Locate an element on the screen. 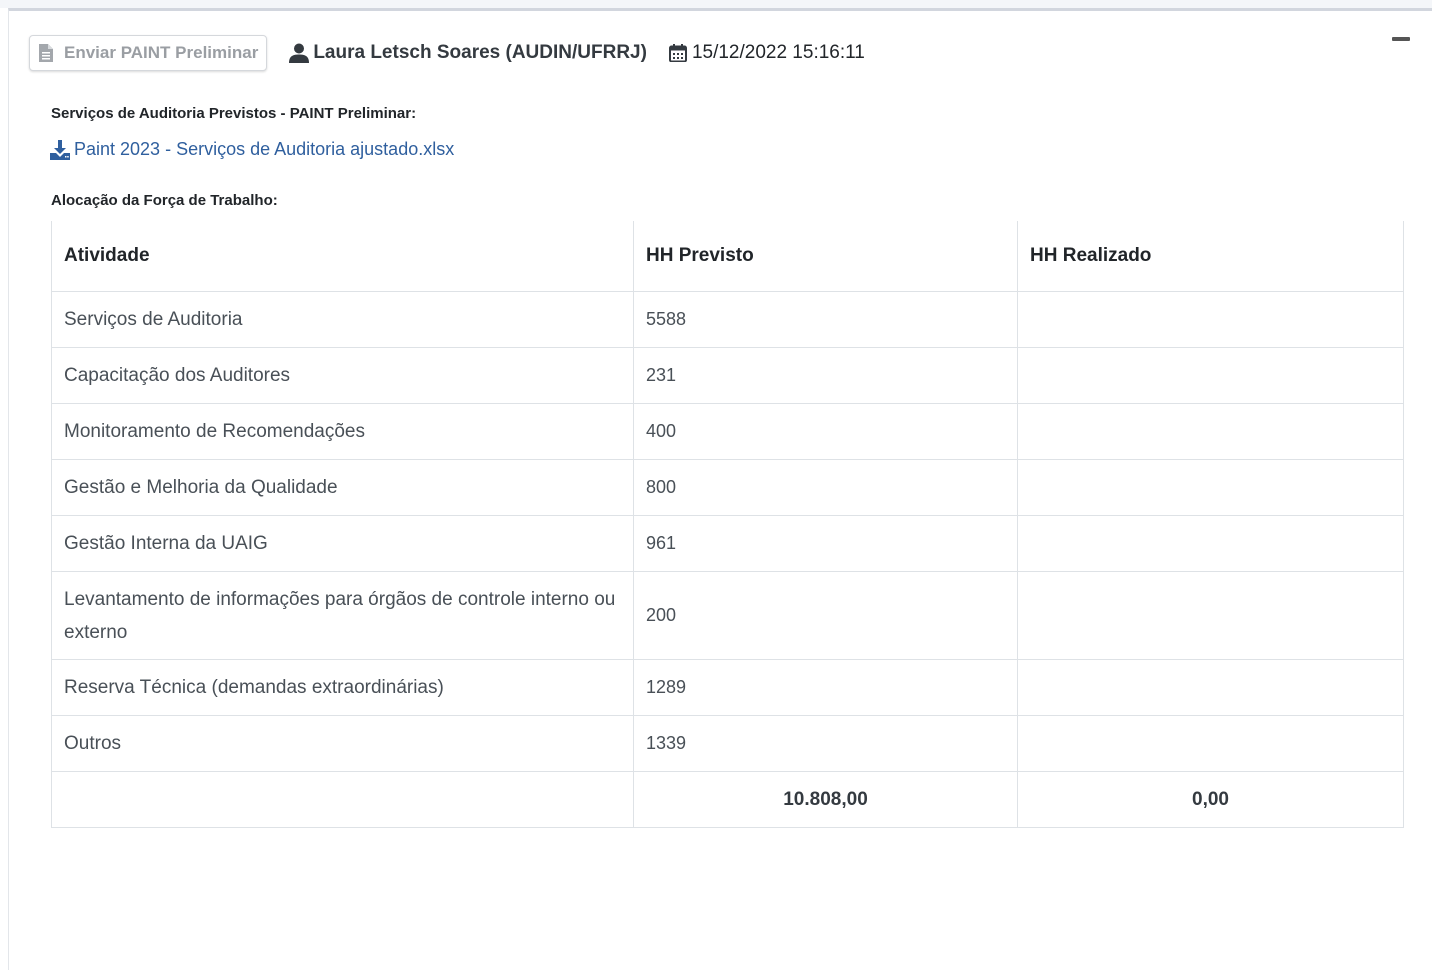 The image size is (1432, 970). activity-cell: Monitoramento de Recomendações is located at coordinates (342, 431).